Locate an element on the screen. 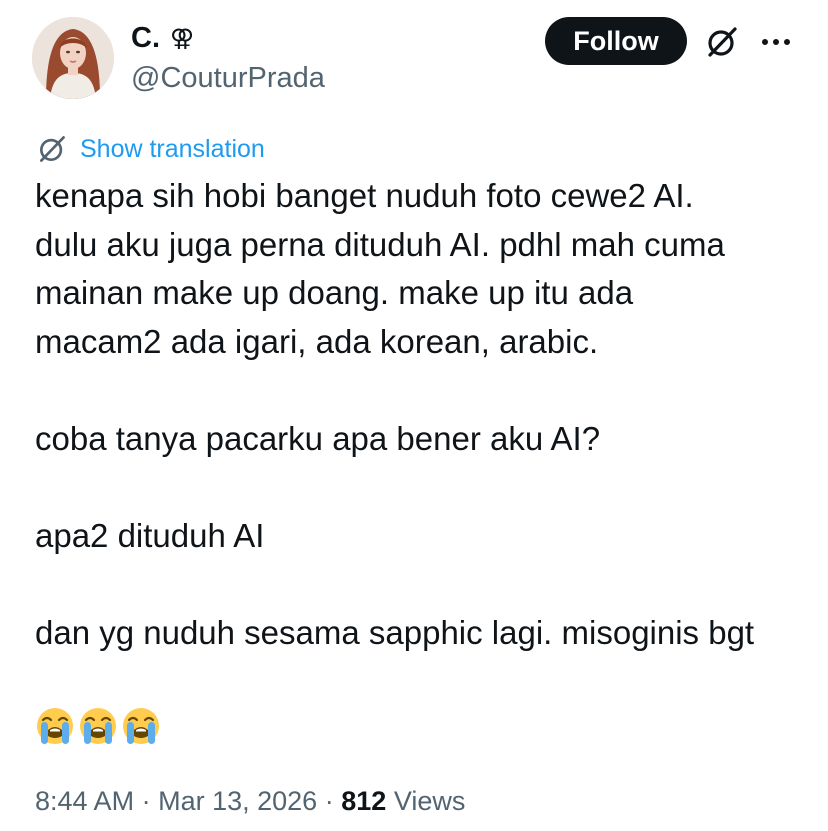  grok-button is located at coordinates (722, 42).